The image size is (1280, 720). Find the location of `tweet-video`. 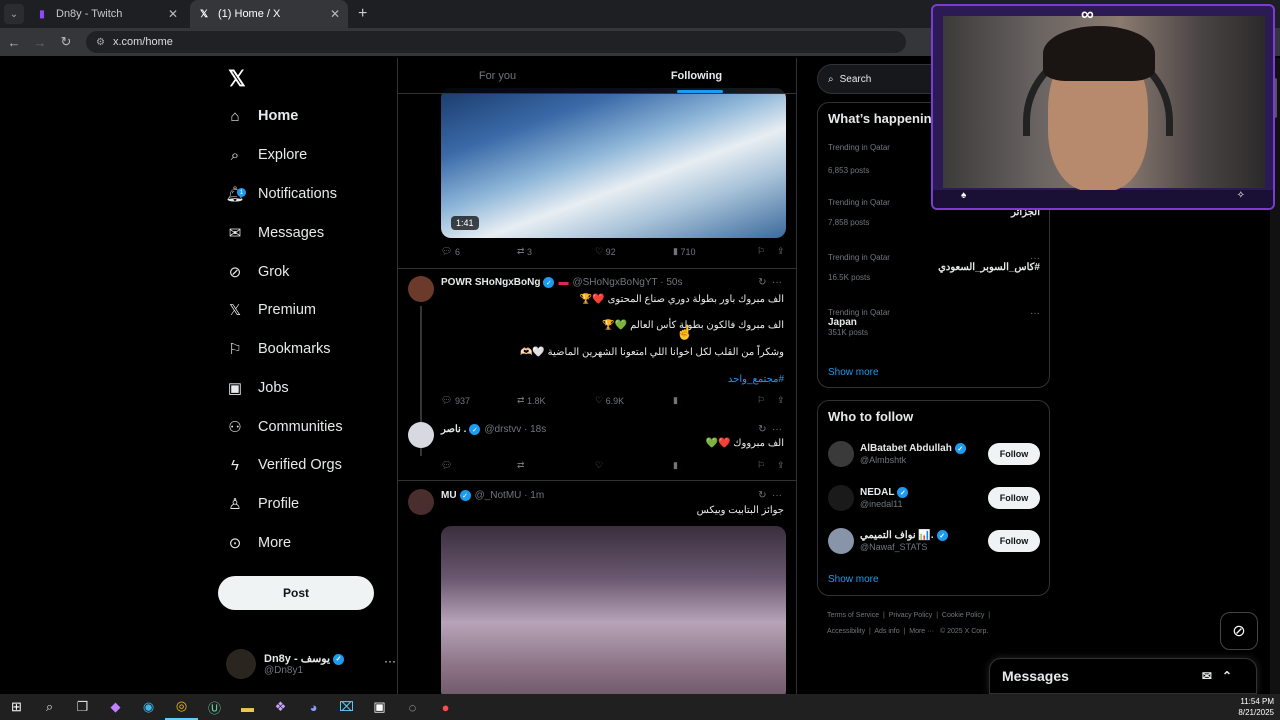

tweet-video is located at coordinates (613, 610).